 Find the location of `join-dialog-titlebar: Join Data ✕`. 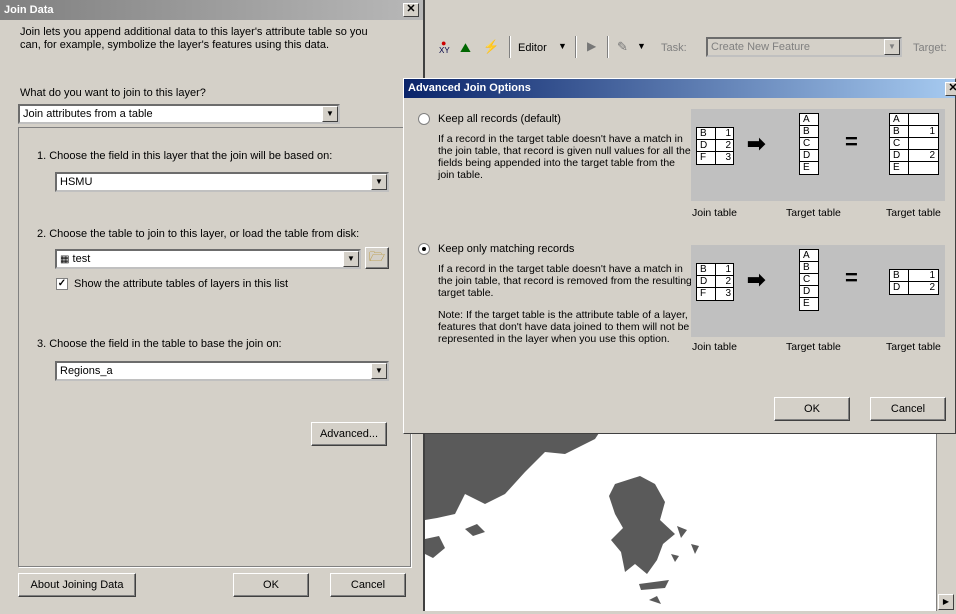

join-dialog-titlebar: Join Data ✕ is located at coordinates (211, 10).